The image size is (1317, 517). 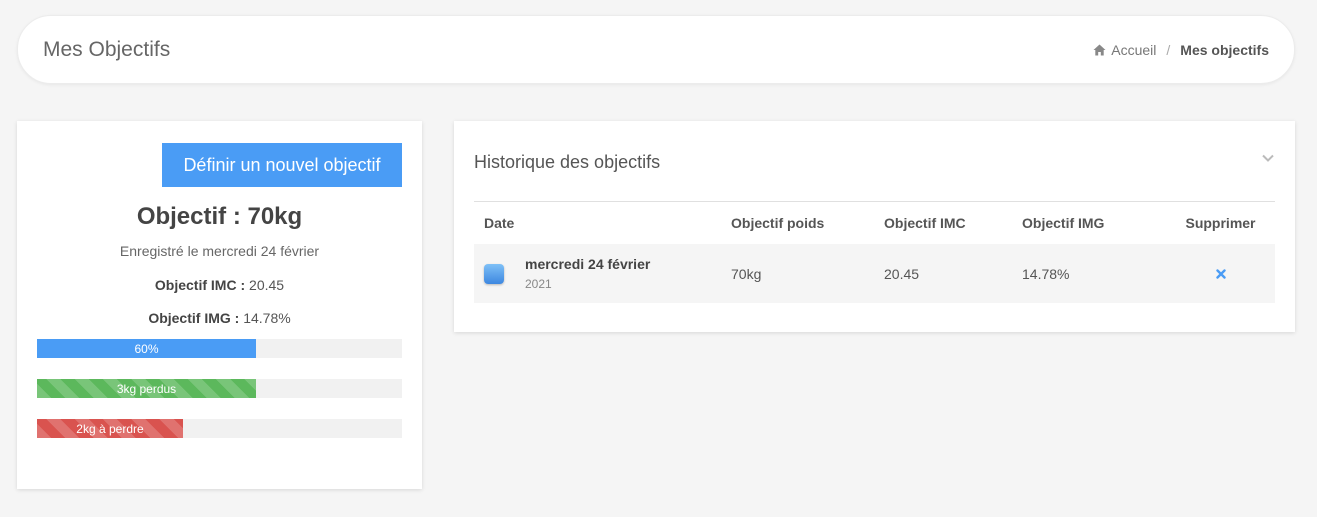 I want to click on goal-imc: Objectif IMC : 20.45, so click(x=219, y=285).